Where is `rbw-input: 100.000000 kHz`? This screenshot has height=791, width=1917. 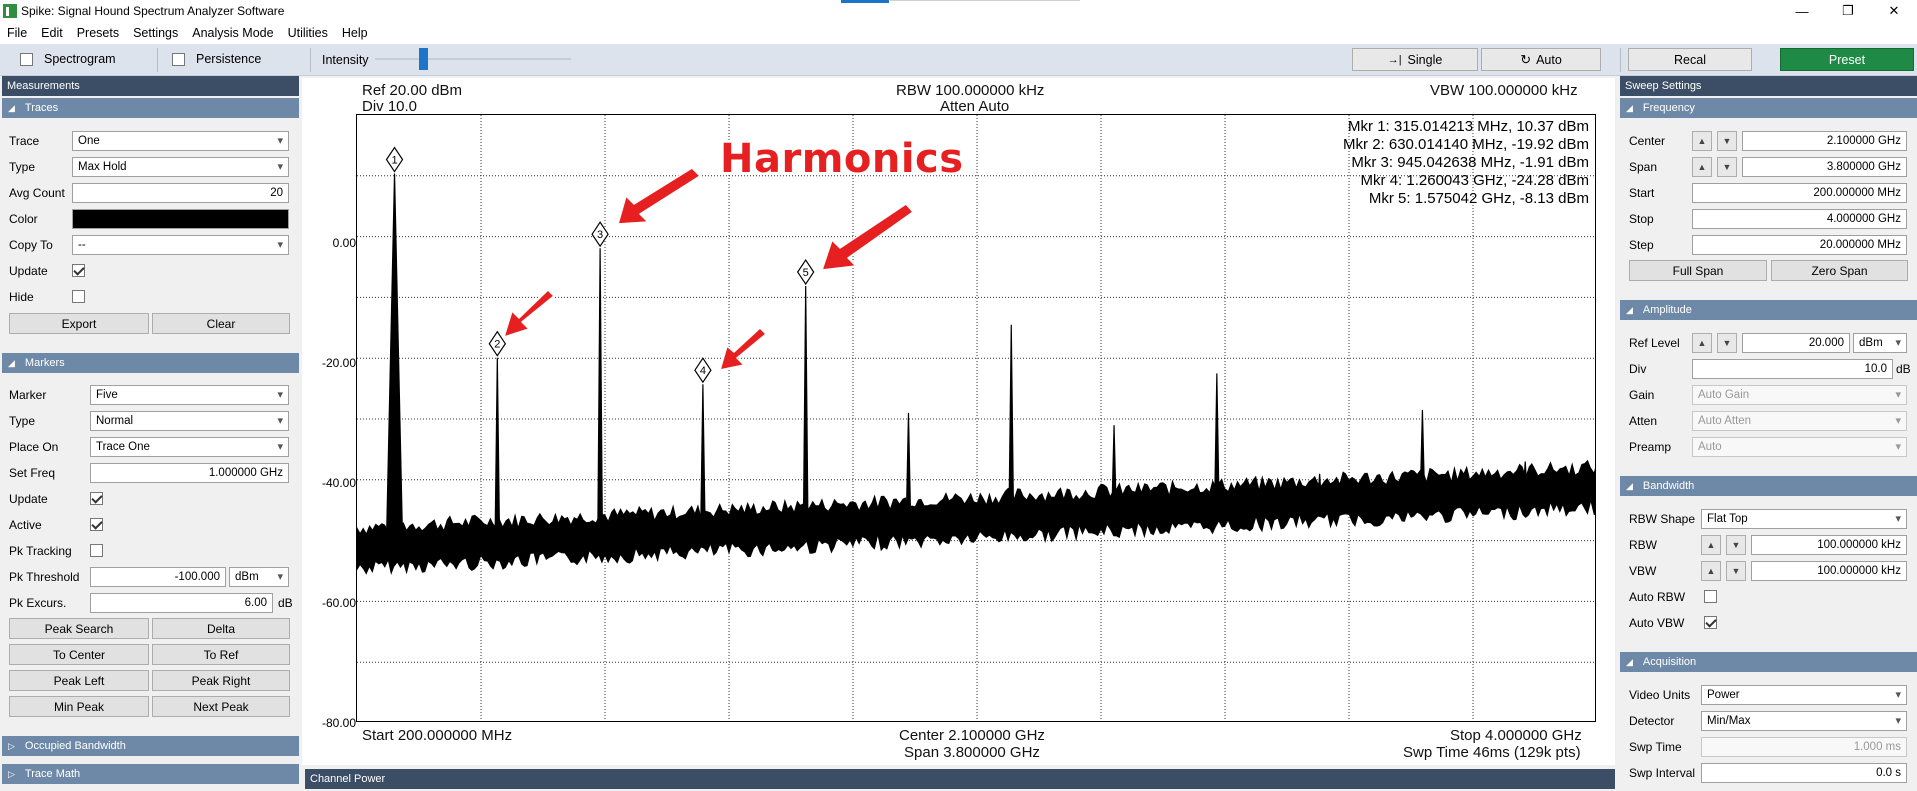
rbw-input: 100.000000 kHz is located at coordinates (1829, 545).